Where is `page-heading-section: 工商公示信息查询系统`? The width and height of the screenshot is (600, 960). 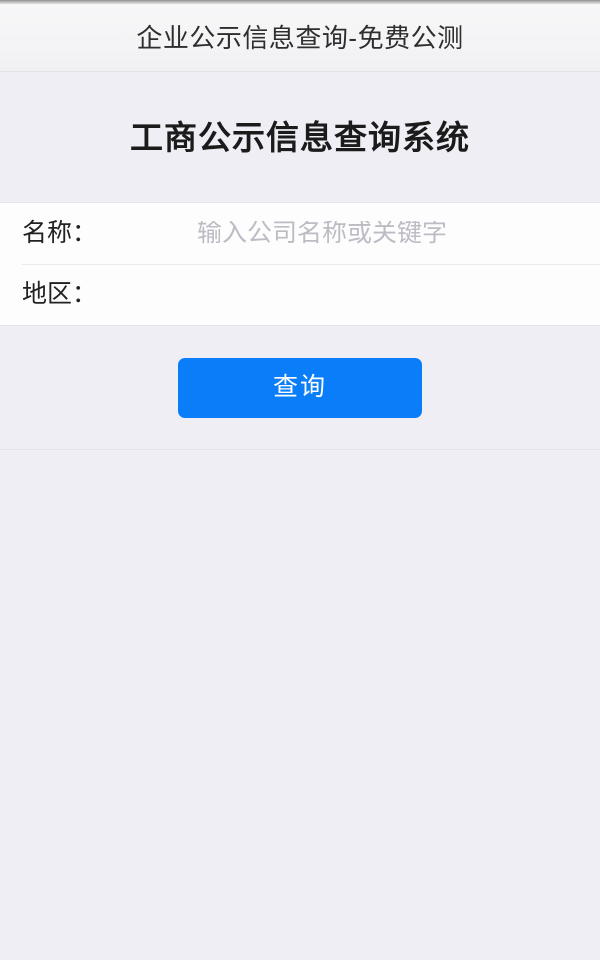 page-heading-section: 工商公示信息查询系统 is located at coordinates (300, 137).